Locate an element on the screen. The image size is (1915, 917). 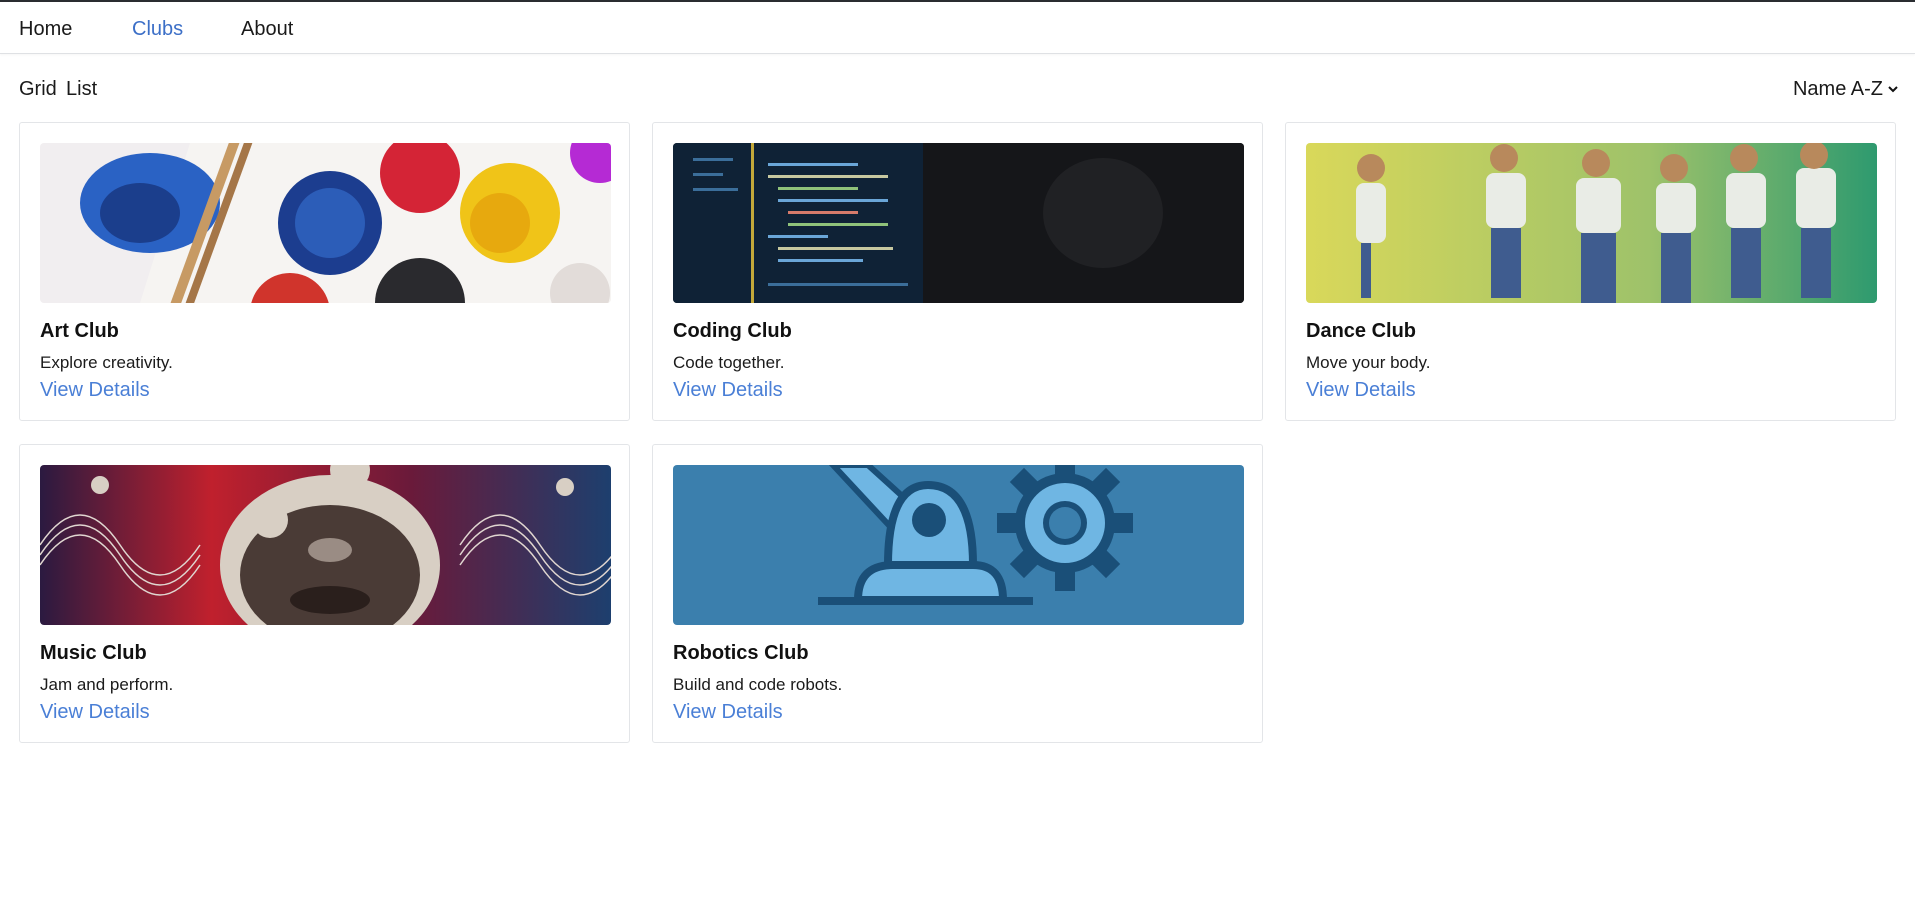
dance-club-image is located at coordinates (1591, 223).